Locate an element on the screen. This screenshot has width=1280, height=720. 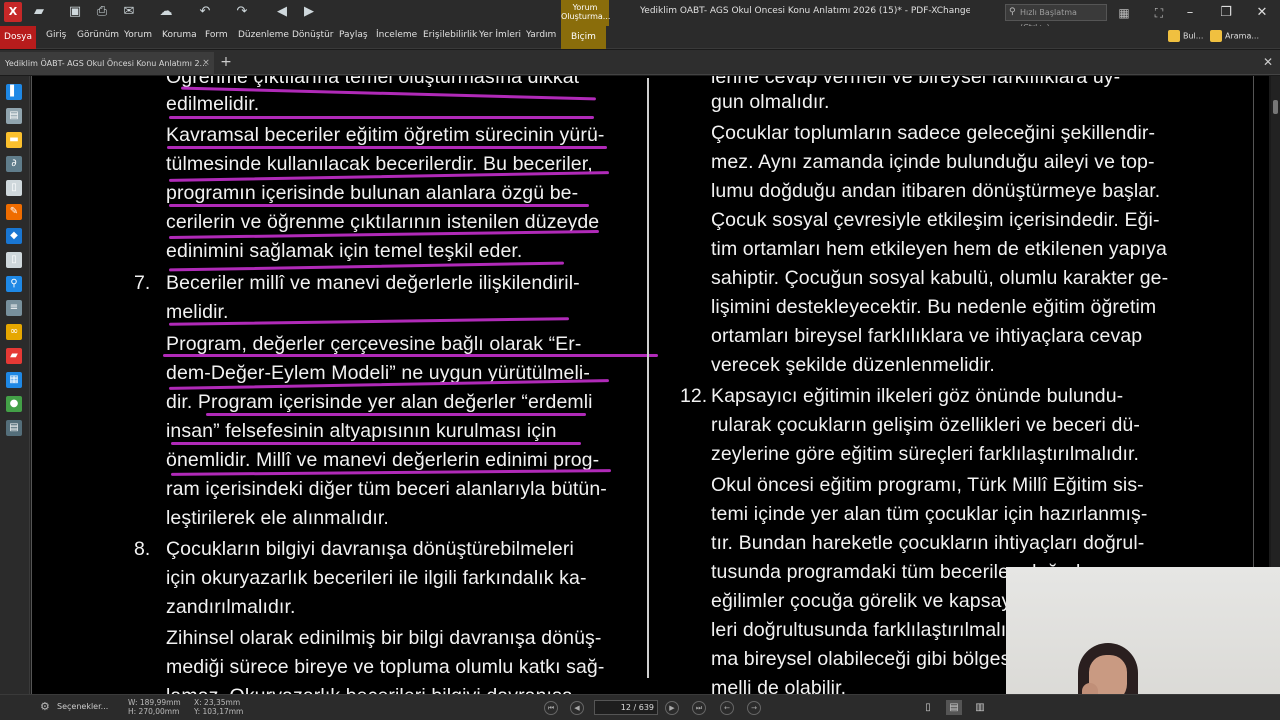
y-label: Y: 103,17mm is located at coordinates (219, 711).